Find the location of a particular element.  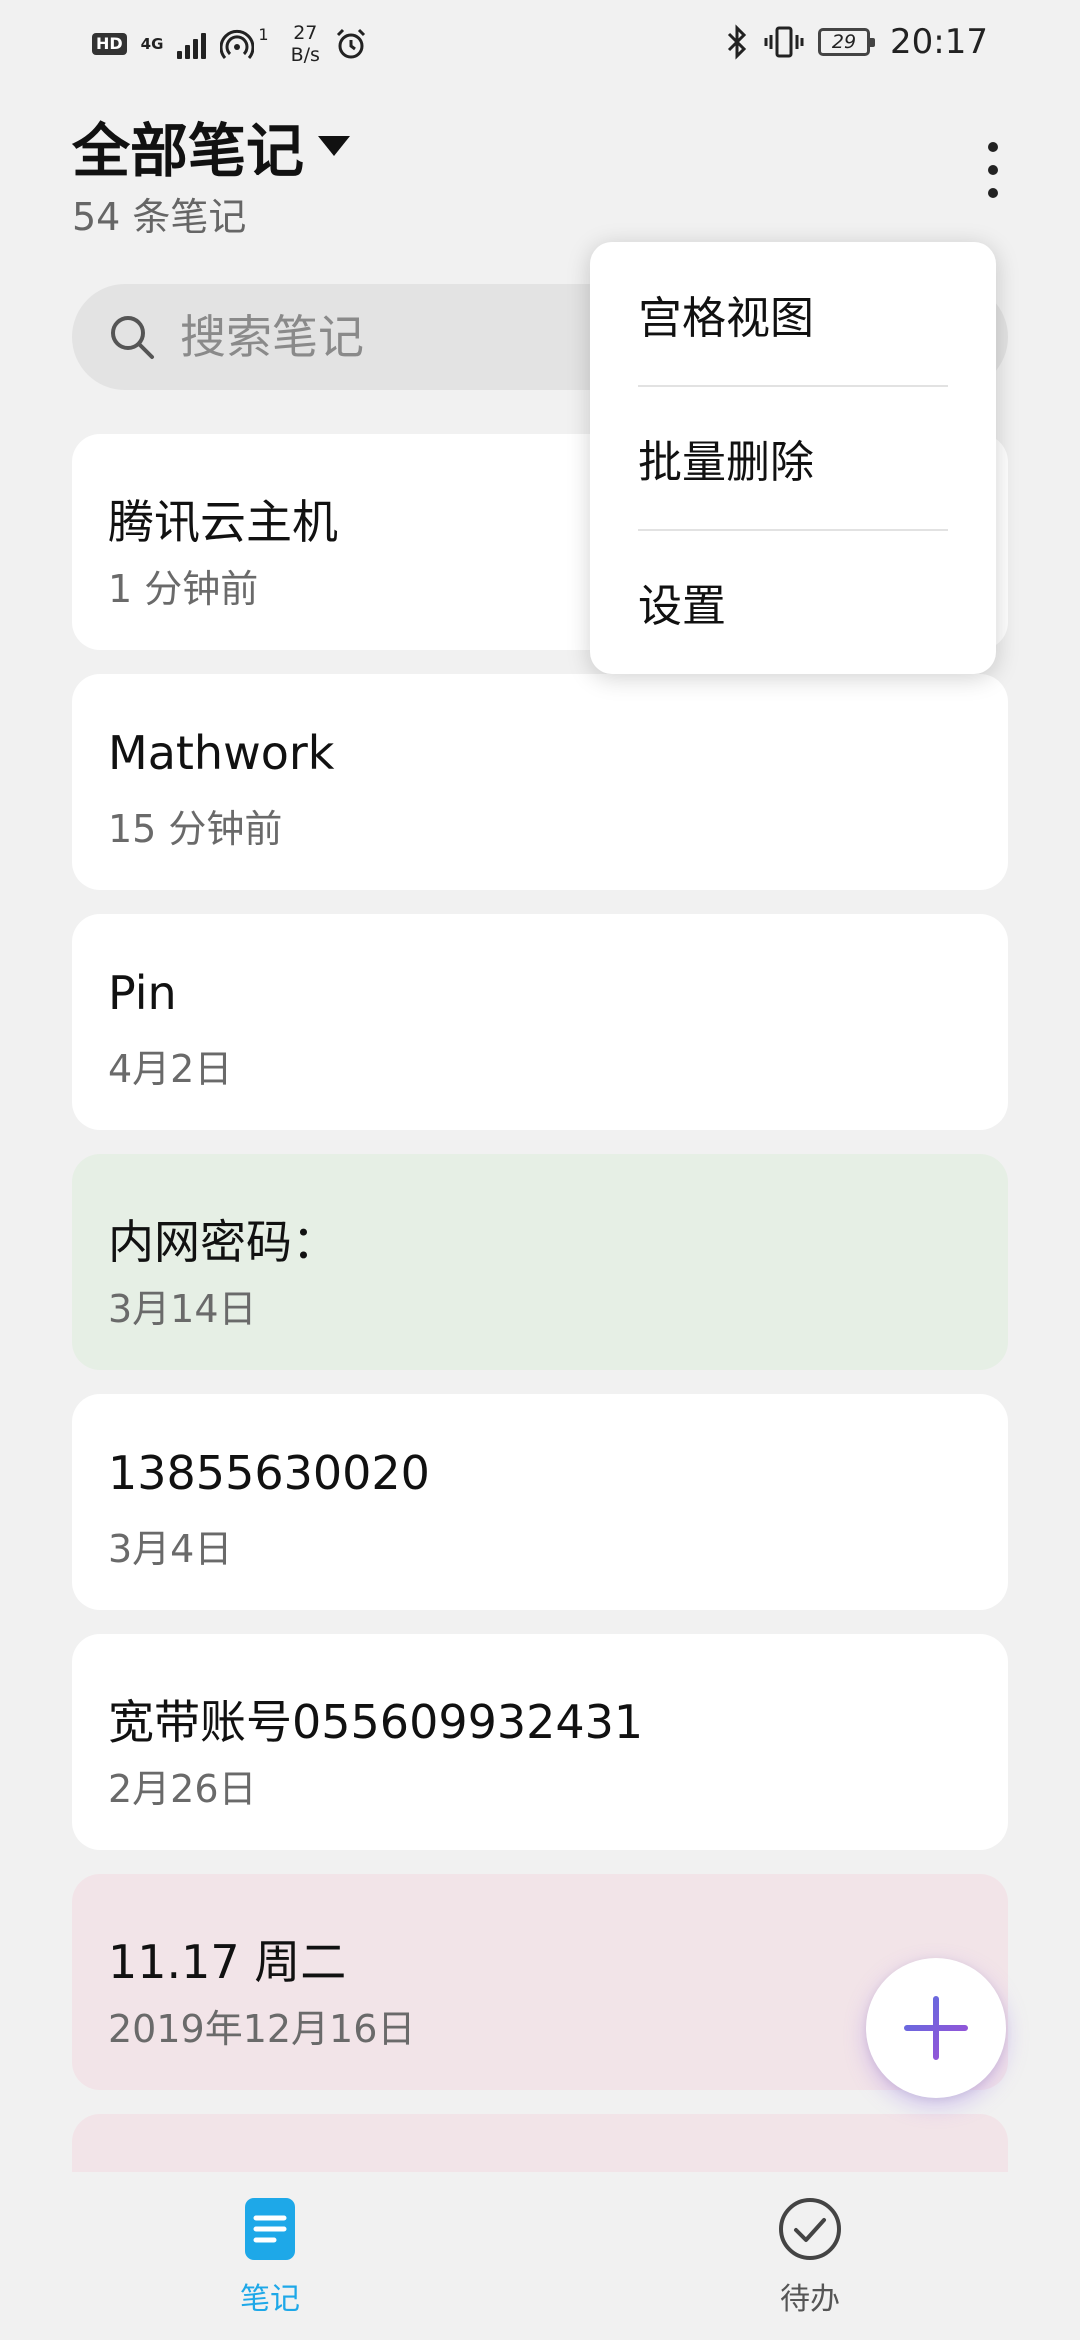

sim-number: 1 is located at coordinates (263, 34).